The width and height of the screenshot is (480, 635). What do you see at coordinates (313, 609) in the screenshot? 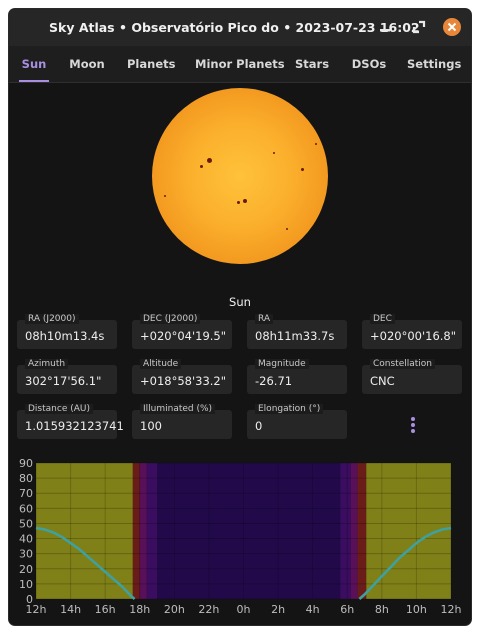
I see `x-tick-label: 4h` at bounding box center [313, 609].